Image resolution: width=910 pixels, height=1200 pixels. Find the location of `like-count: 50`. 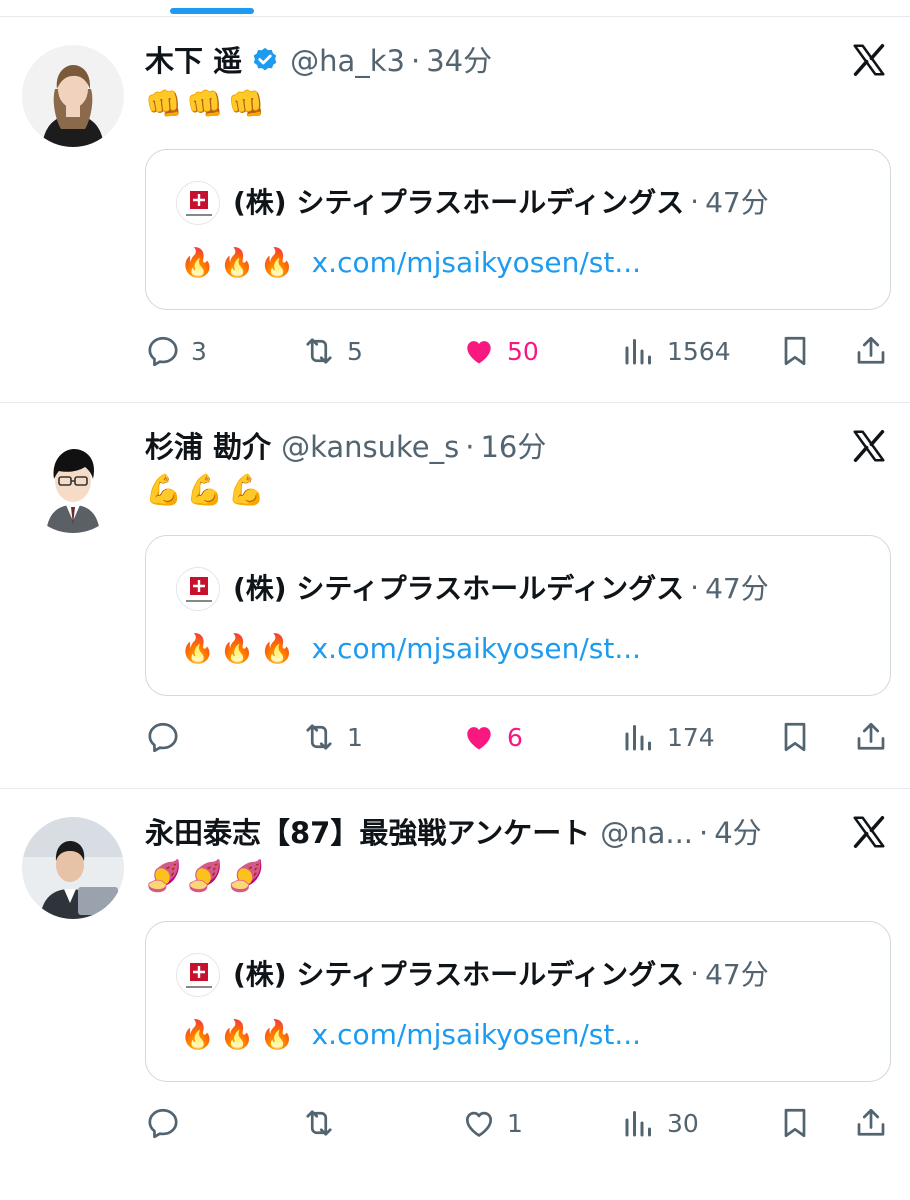

like-count: 50 is located at coordinates (523, 351).